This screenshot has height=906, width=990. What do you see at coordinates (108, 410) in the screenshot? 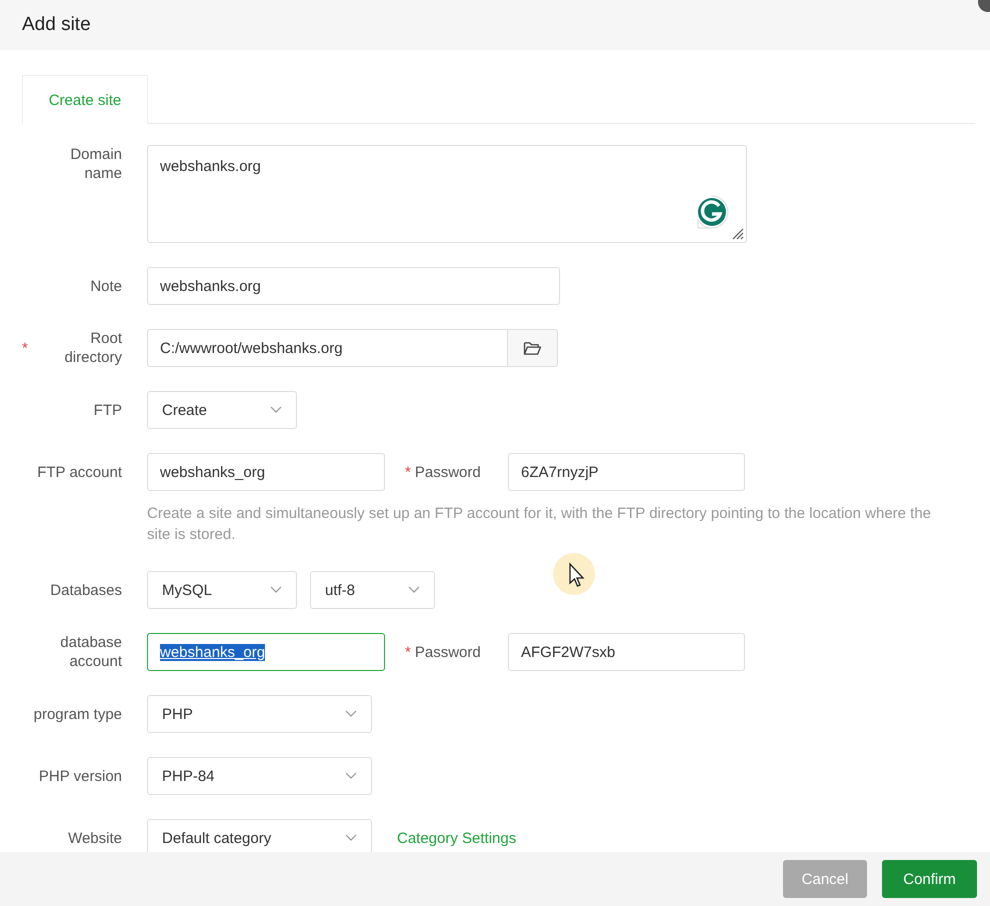
I see `field-label: FTP` at bounding box center [108, 410].